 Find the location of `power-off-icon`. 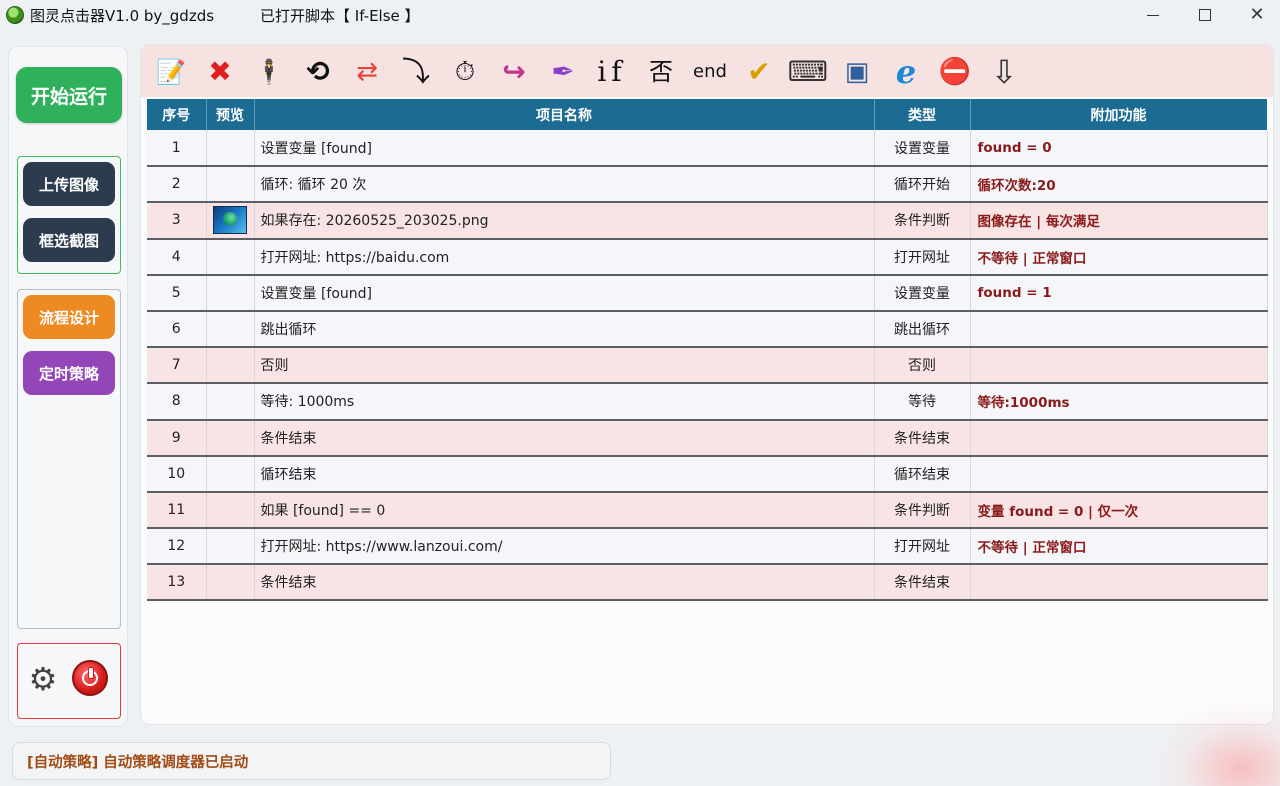

power-off-icon is located at coordinates (90, 678).